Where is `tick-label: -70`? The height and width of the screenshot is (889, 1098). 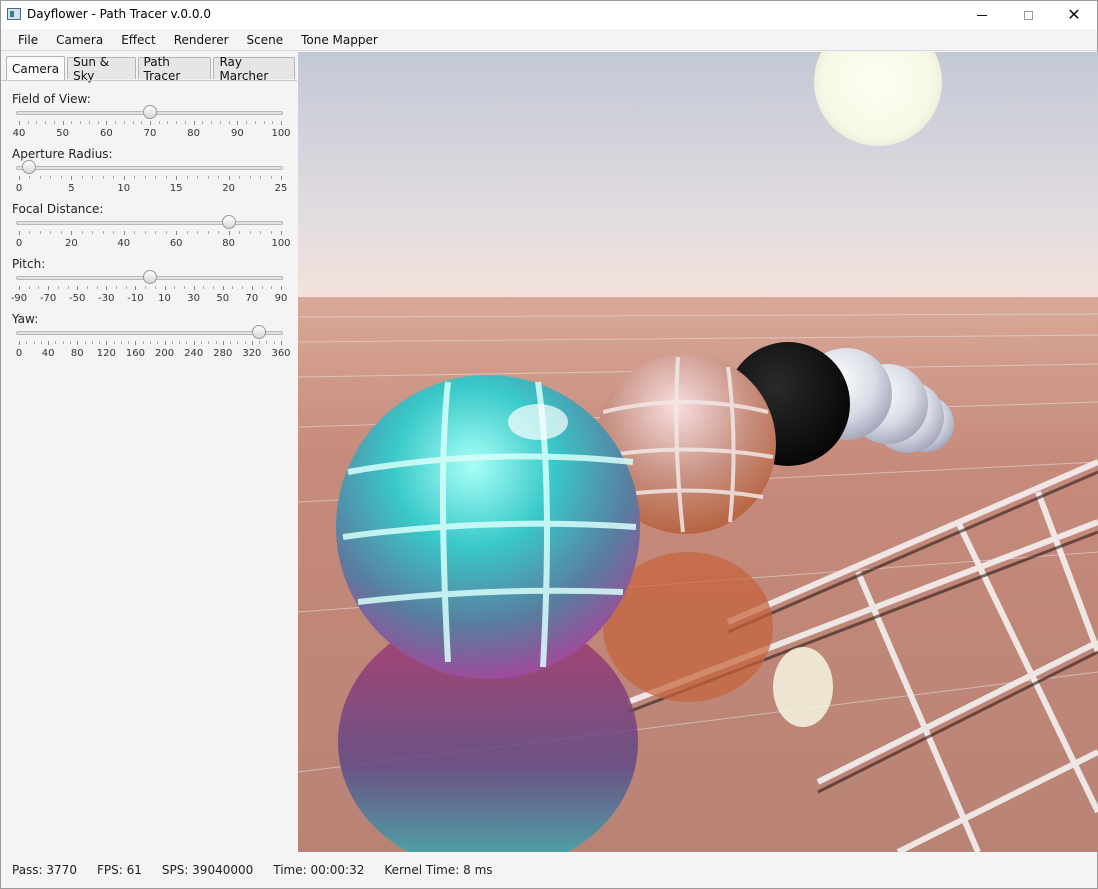 tick-label: -70 is located at coordinates (48, 298).